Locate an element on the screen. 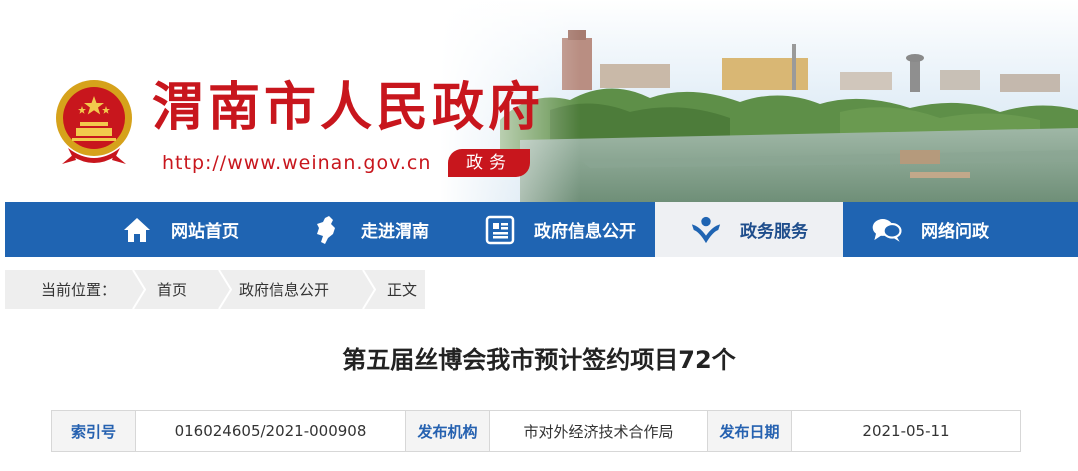  nav-item-gov-info: 政府信息公开 is located at coordinates (560, 229).